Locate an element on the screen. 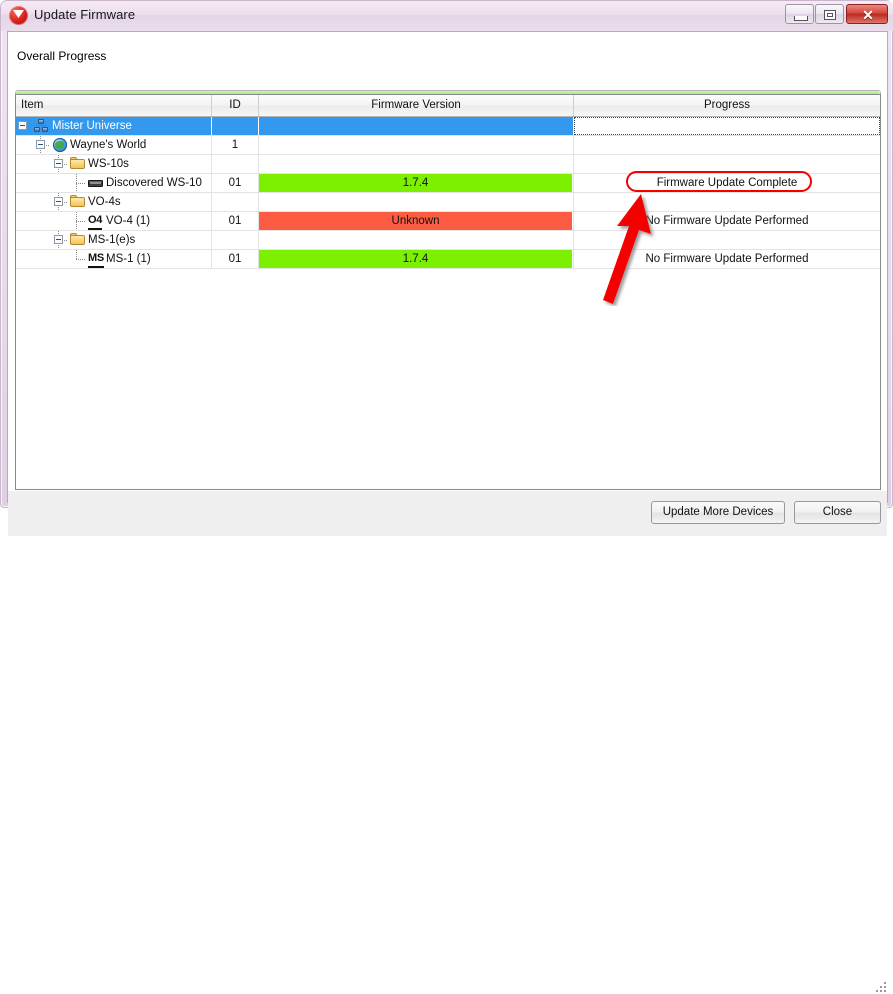 The image size is (893, 994). cell-item: MS MS-1 (1) is located at coordinates (114, 259).